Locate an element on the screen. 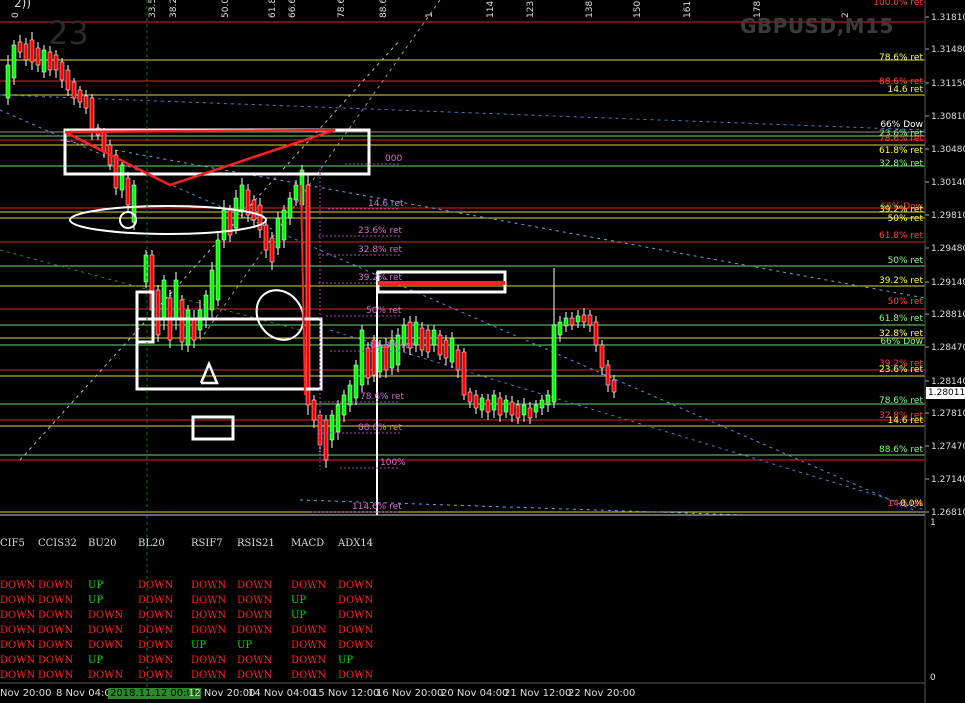  subwindow-scale-bottom: 0 is located at coordinates (933, 678).